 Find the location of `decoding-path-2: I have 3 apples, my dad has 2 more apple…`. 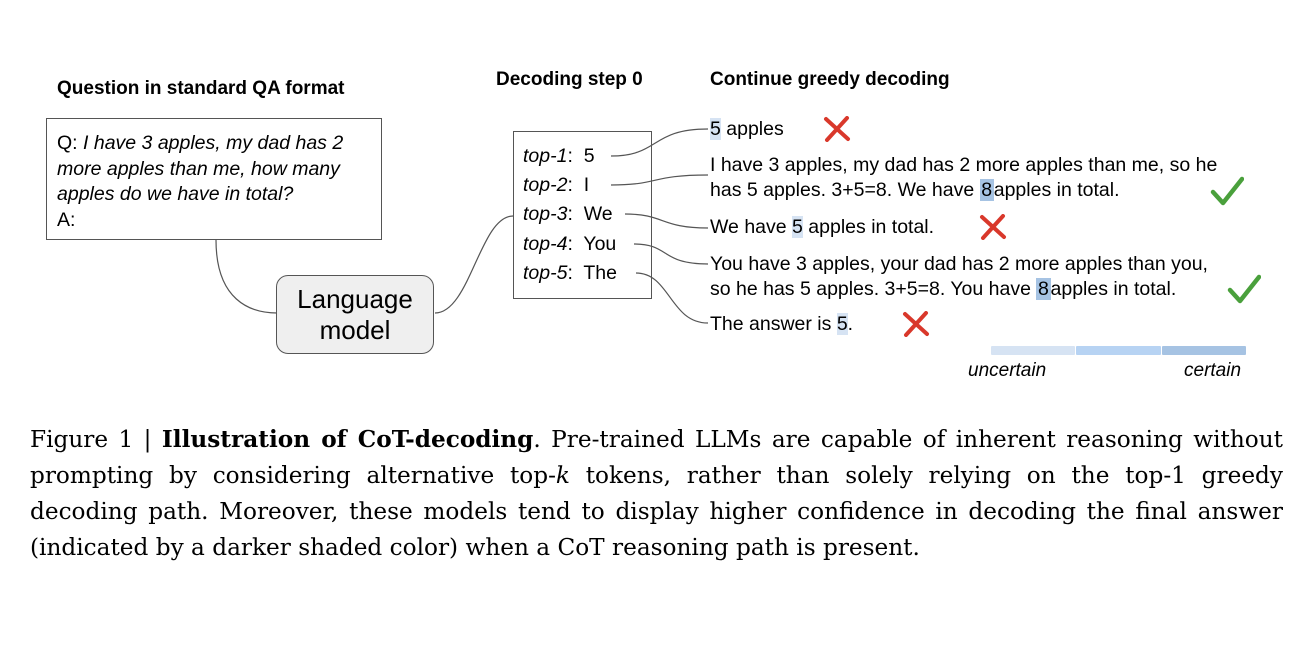

decoding-path-2: I have 3 apples, my dad has 2 more apple… is located at coordinates (964, 177).